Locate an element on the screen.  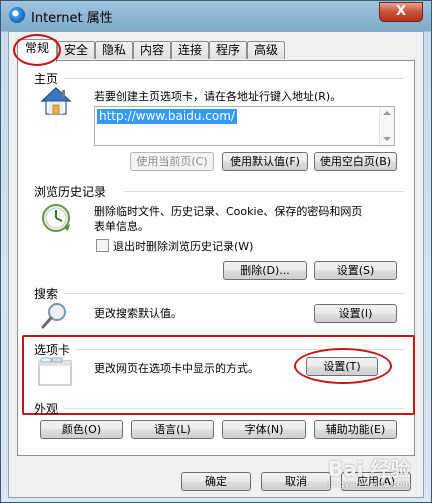
address-scrollbar is located at coordinates (386, 126).